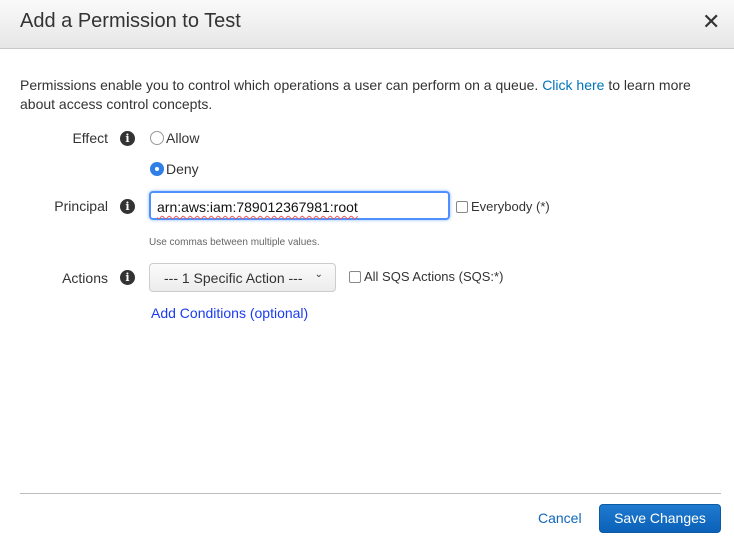  What do you see at coordinates (182, 169) in the screenshot?
I see `deny-label: Deny` at bounding box center [182, 169].